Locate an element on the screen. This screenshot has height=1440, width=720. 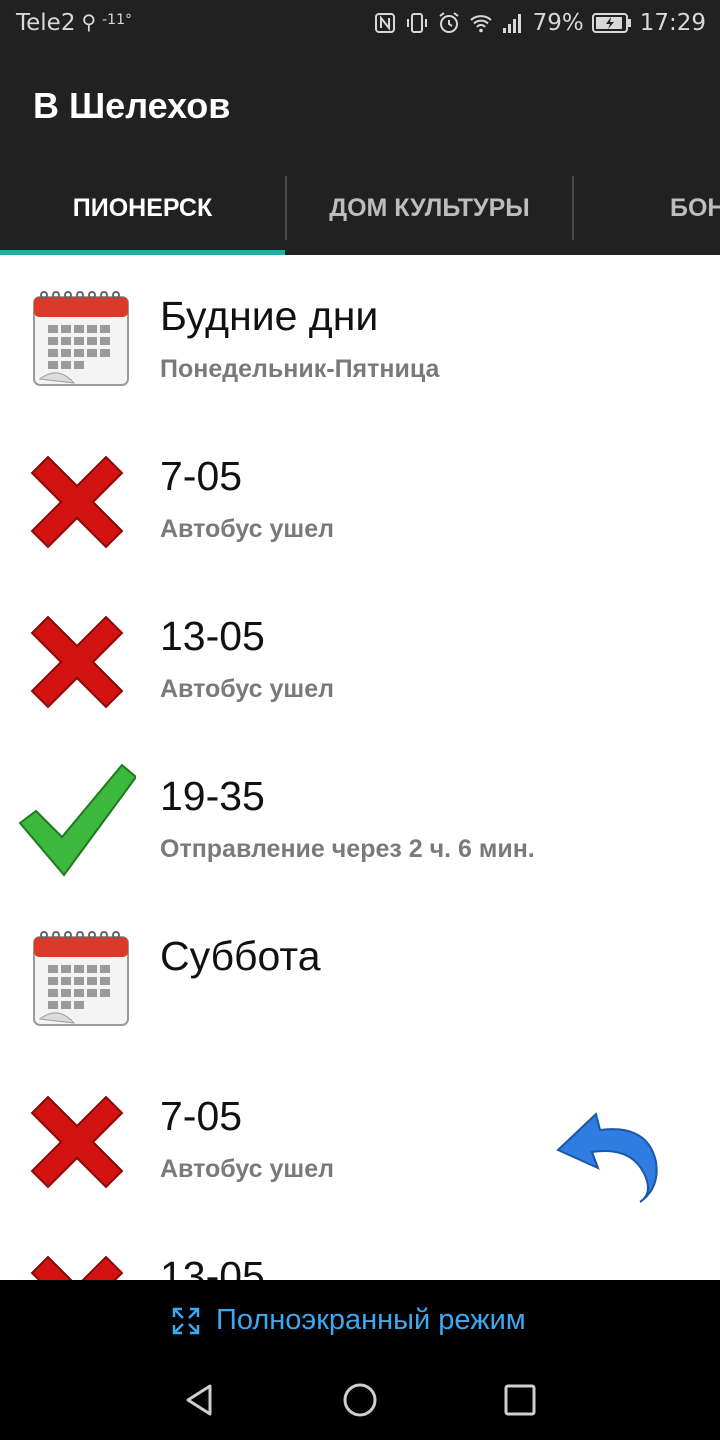
list-item: 13-05 Автобус ушел is located at coordinates (360, 655).